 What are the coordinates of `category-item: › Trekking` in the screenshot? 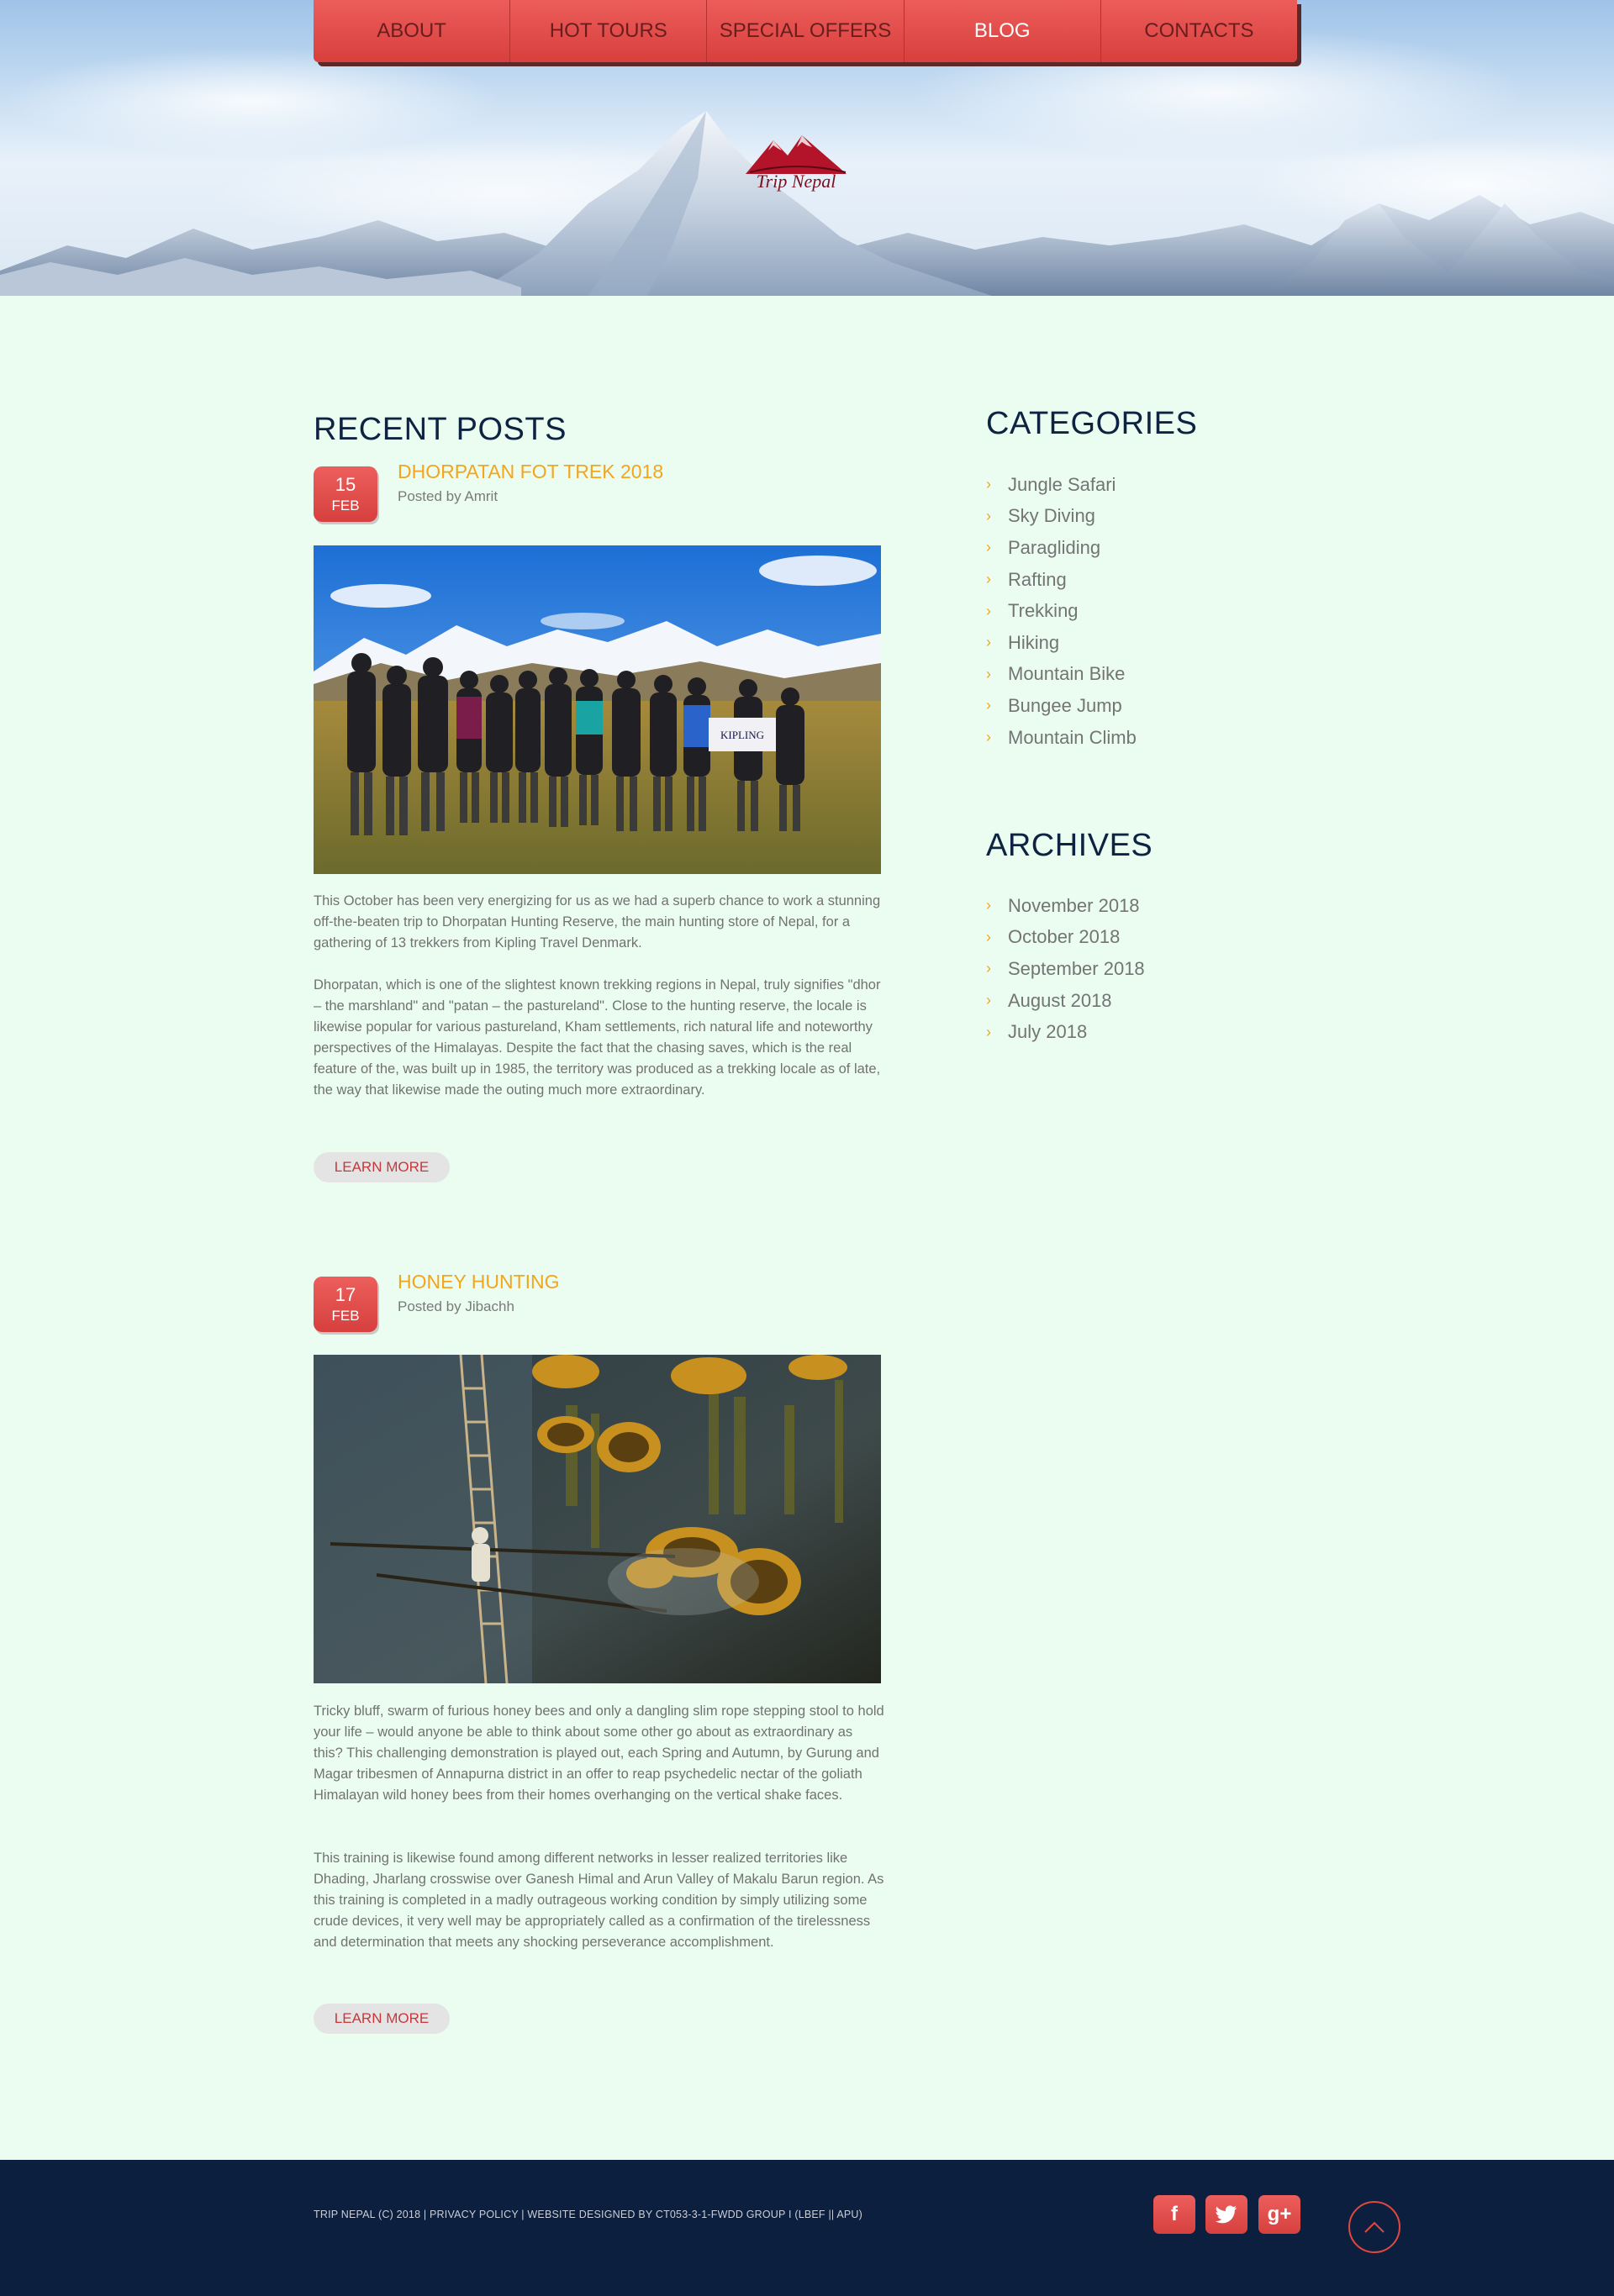 It's located at (1061, 611).